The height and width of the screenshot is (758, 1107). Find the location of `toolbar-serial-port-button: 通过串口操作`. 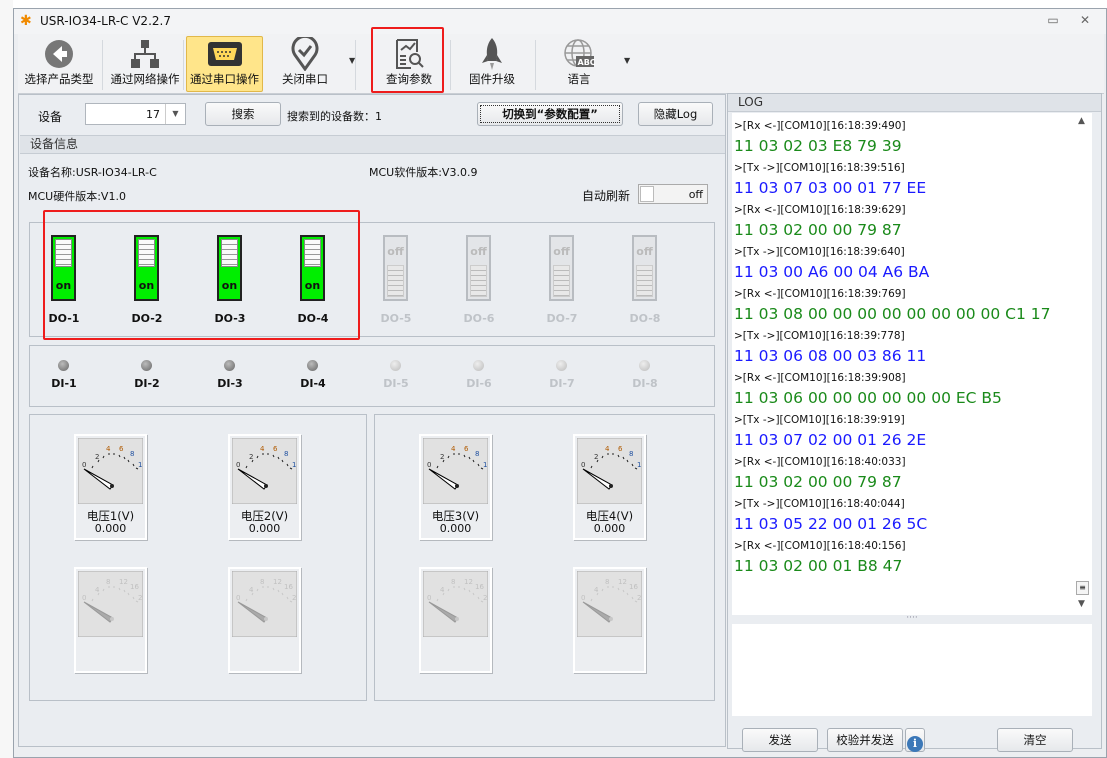

toolbar-serial-port-button: 通过串口操作 is located at coordinates (224, 64).